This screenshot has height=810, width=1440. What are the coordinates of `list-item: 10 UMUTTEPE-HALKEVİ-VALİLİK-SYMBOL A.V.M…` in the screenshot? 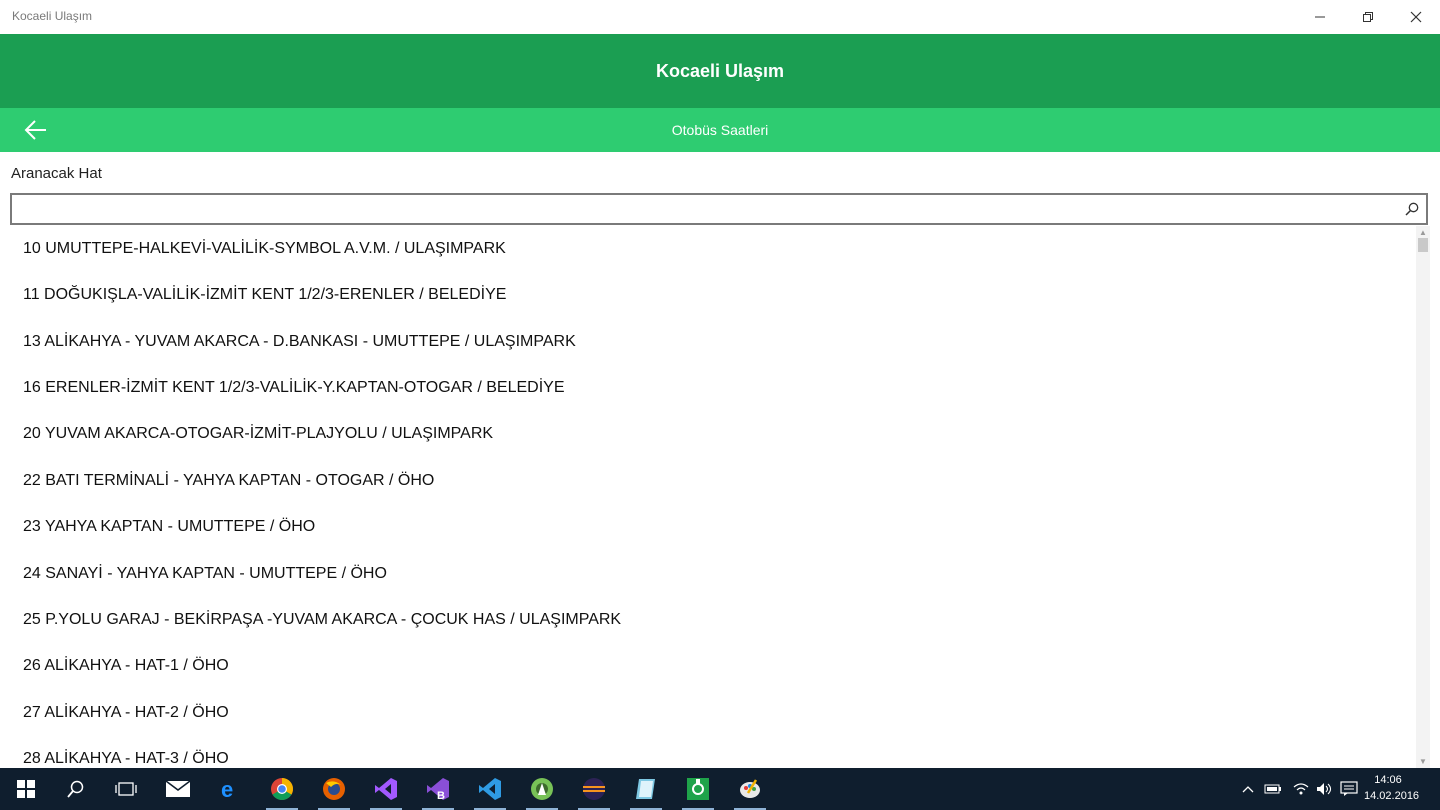 It's located at (264, 249).